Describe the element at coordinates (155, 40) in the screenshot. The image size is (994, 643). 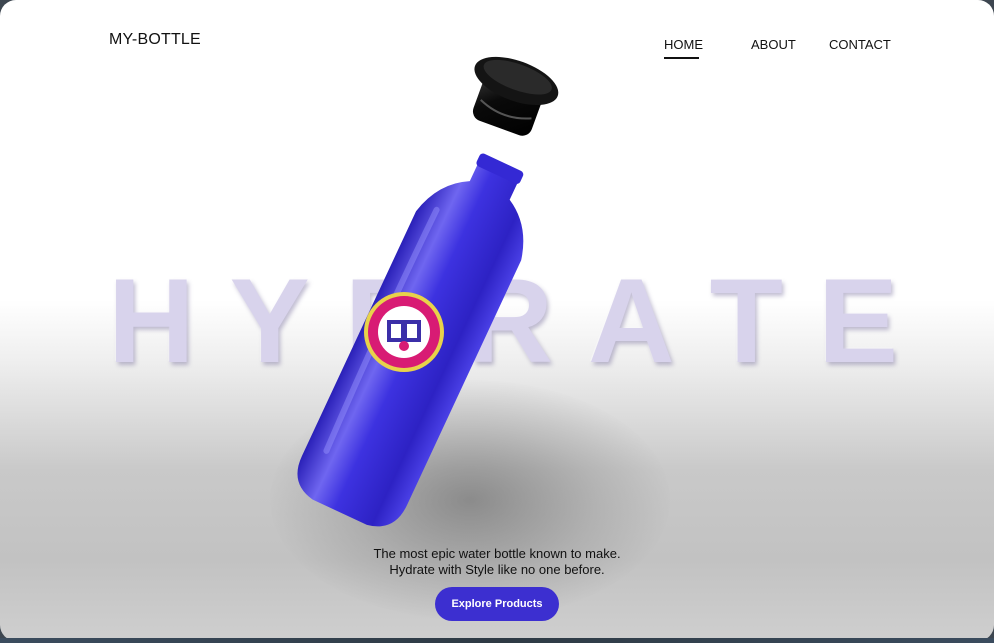
I see `brand-logo: MY-BOTTLE` at that location.